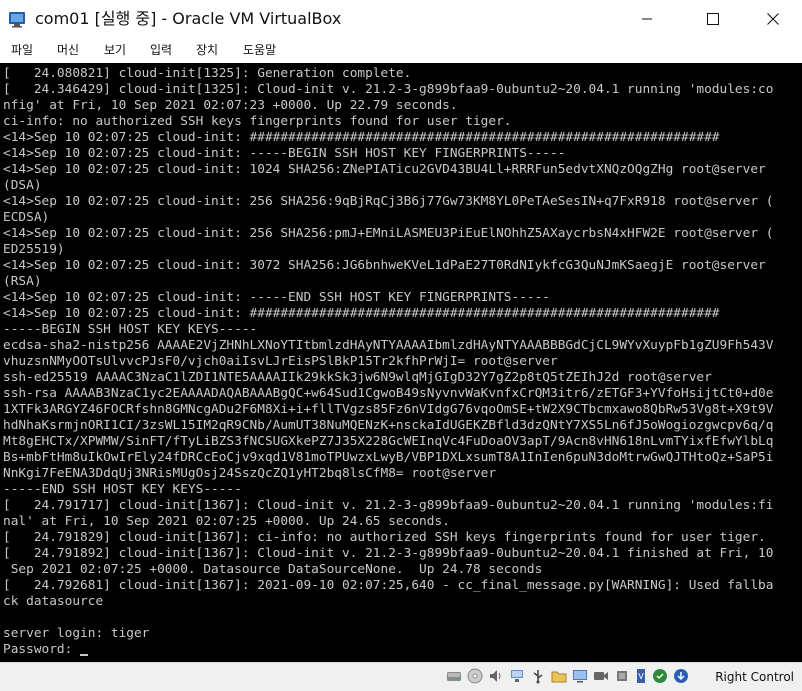 The width and height of the screenshot is (802, 691). What do you see at coordinates (660, 676) in the screenshot?
I see `mouse-integration-icon` at bounding box center [660, 676].